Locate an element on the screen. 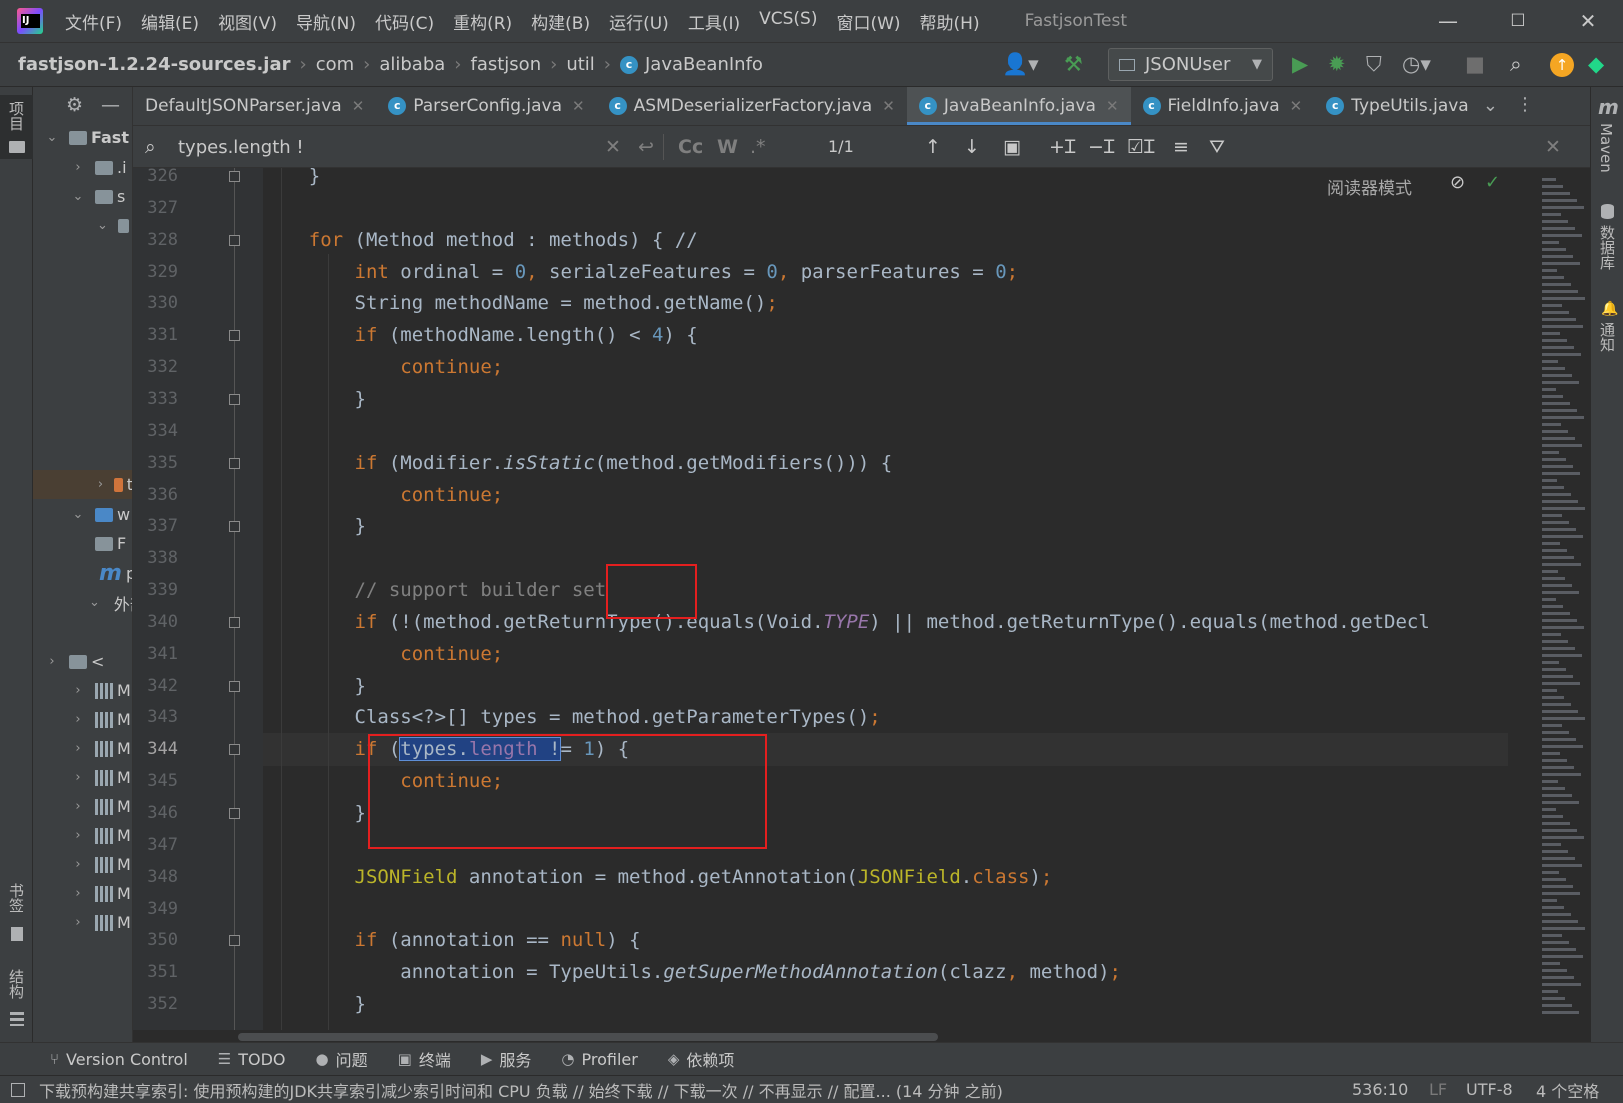 This screenshot has height=1103, width=1623. remove-occurrence-icon: −Ɪ is located at coordinates (1101, 147).